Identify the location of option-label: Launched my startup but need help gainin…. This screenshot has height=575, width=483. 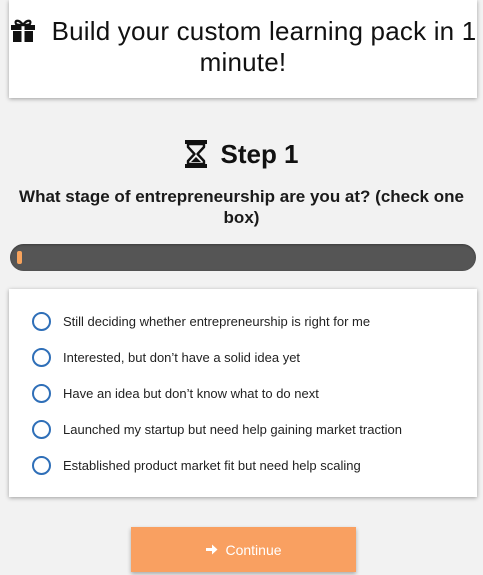
(232, 429).